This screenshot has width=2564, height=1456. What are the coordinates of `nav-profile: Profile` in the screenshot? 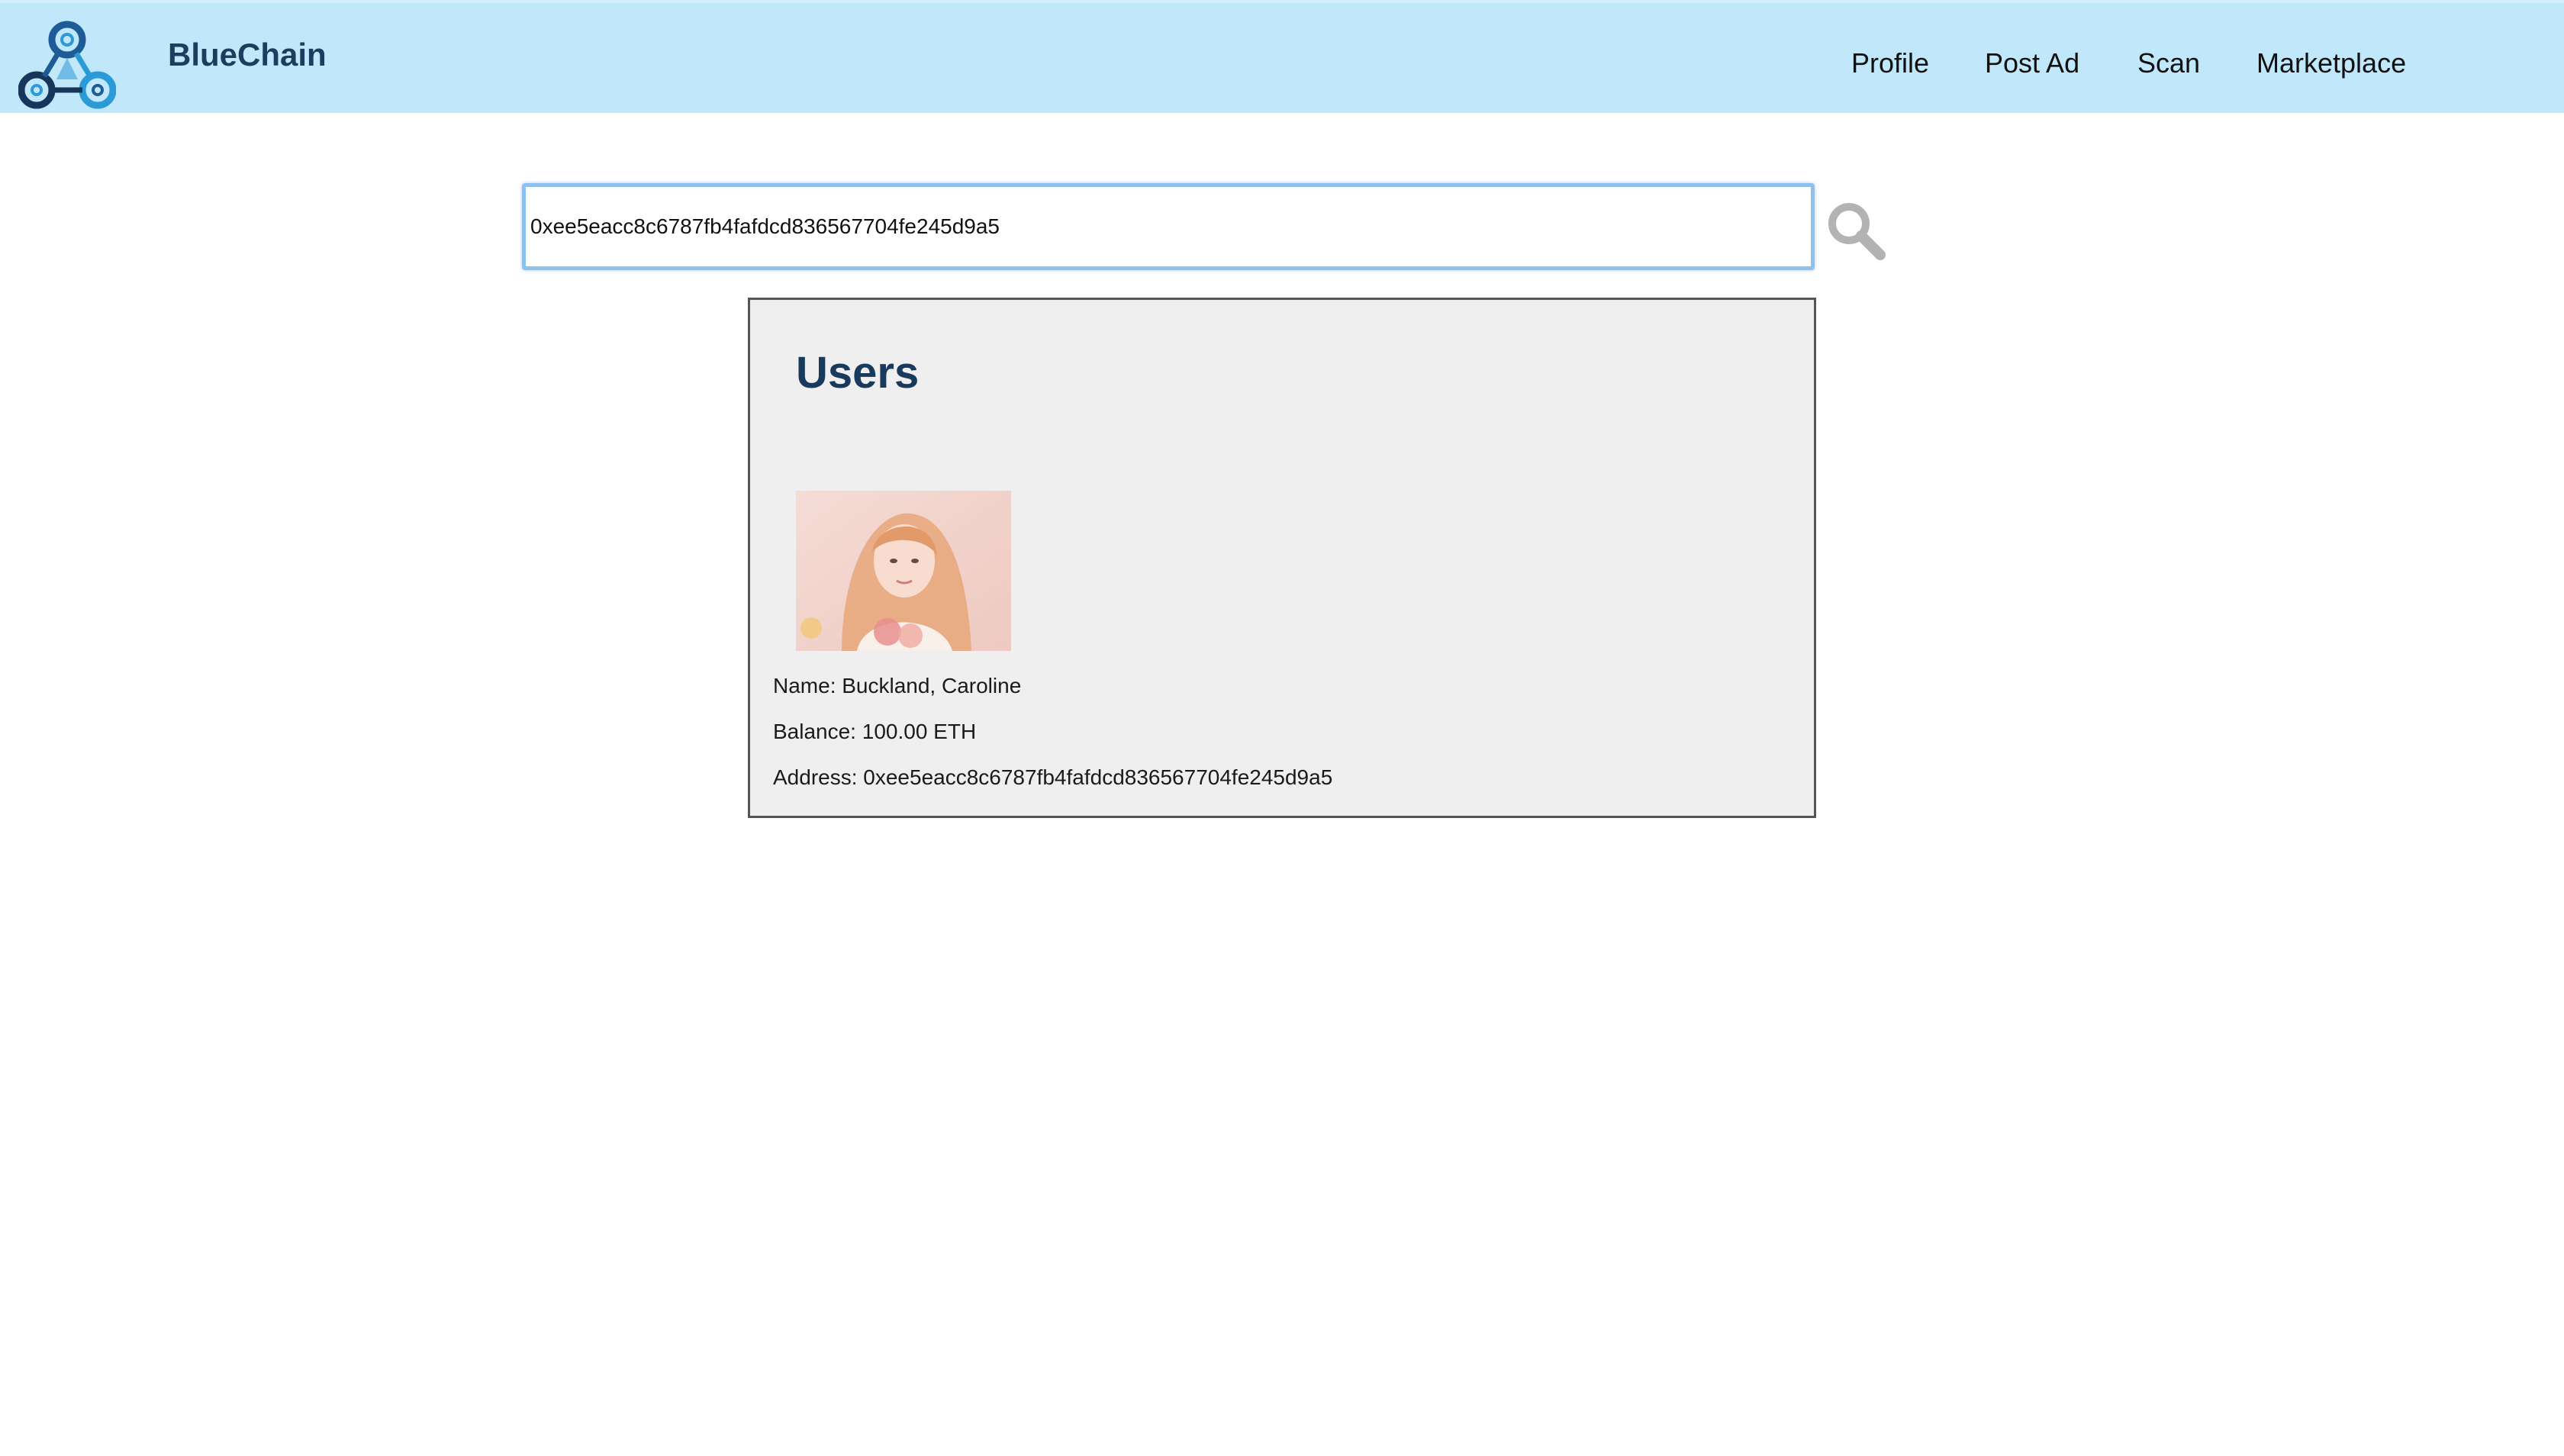 It's located at (1890, 63).